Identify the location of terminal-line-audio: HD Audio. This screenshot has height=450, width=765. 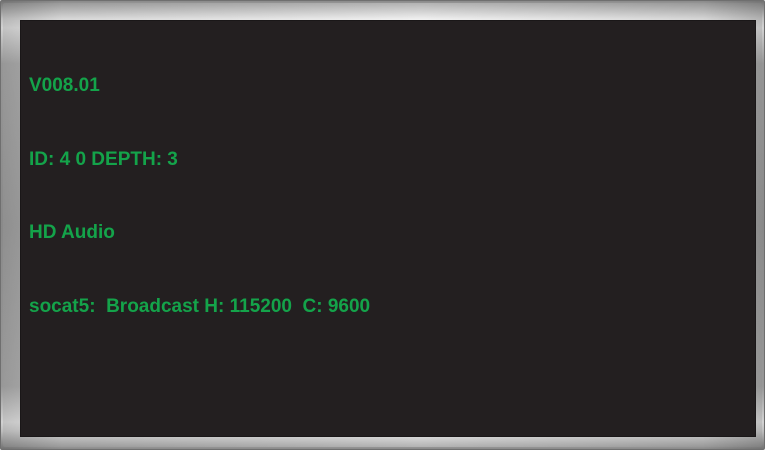
(72, 232).